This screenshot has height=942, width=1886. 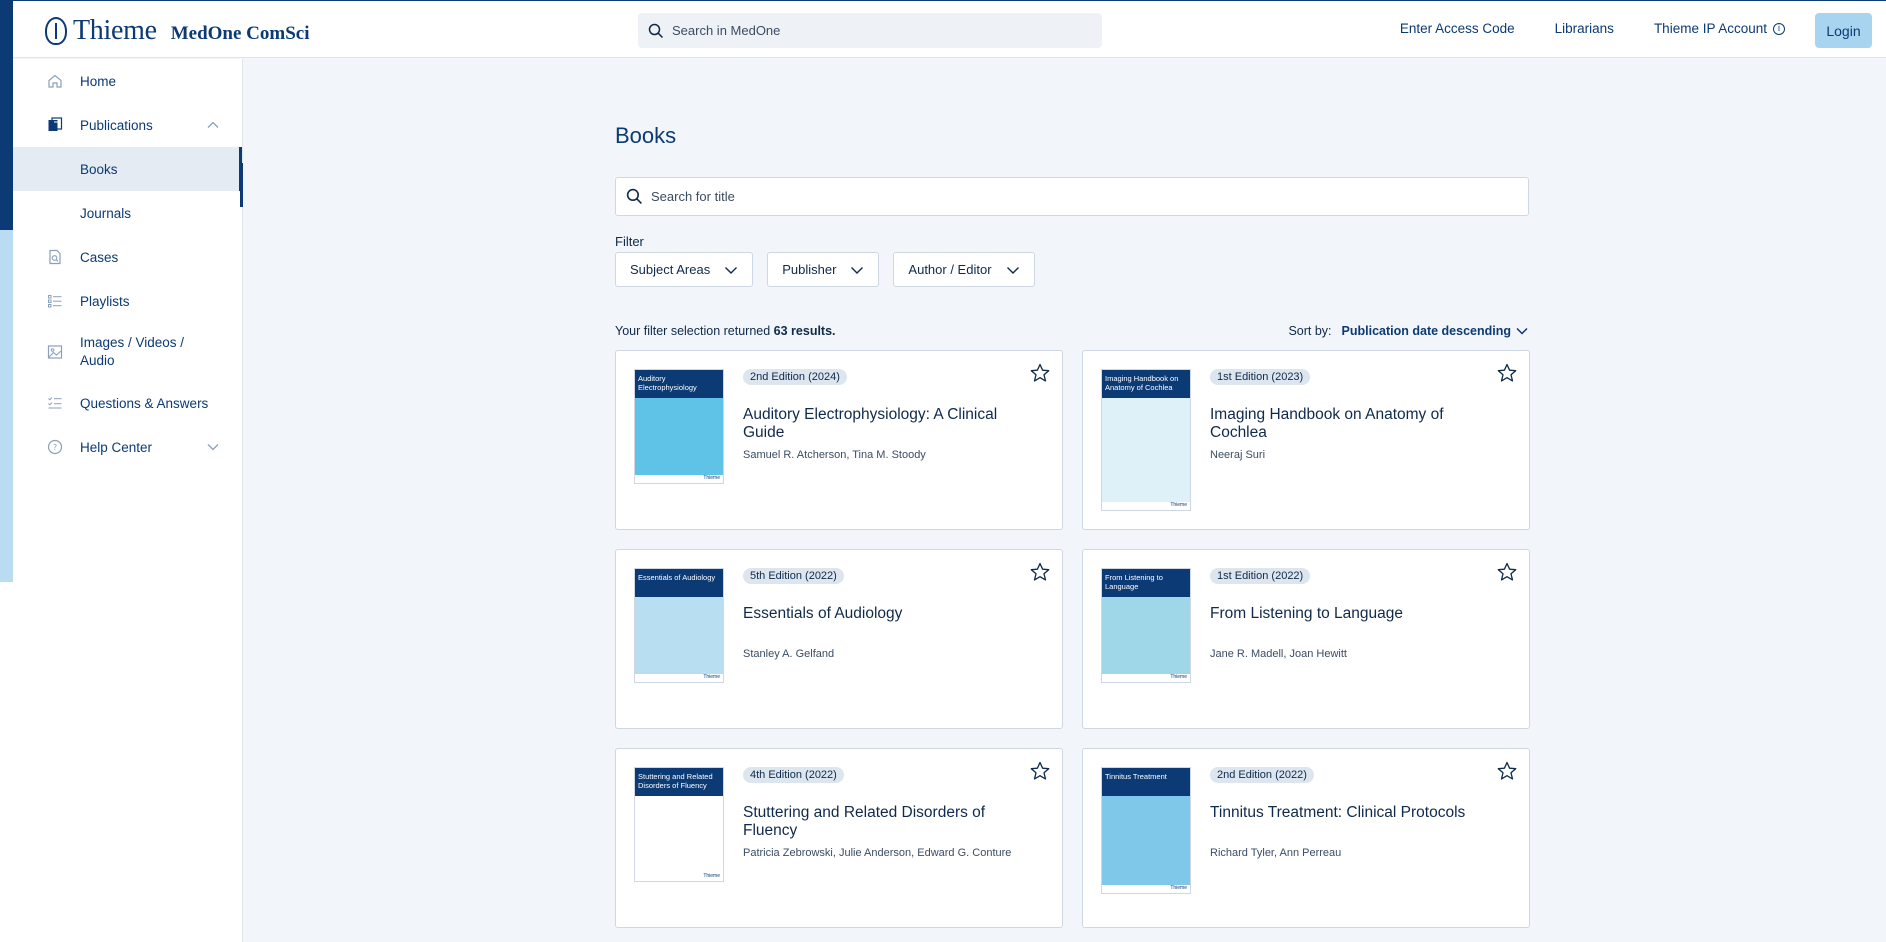 What do you see at coordinates (656, 30) in the screenshot?
I see `search-icon` at bounding box center [656, 30].